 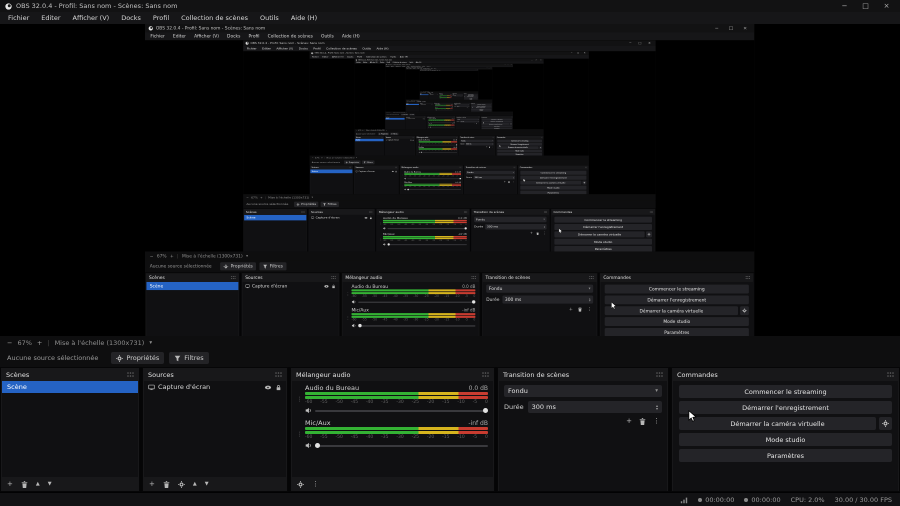 I want to click on scenes-dock-title: Scènes, so click(x=18, y=374).